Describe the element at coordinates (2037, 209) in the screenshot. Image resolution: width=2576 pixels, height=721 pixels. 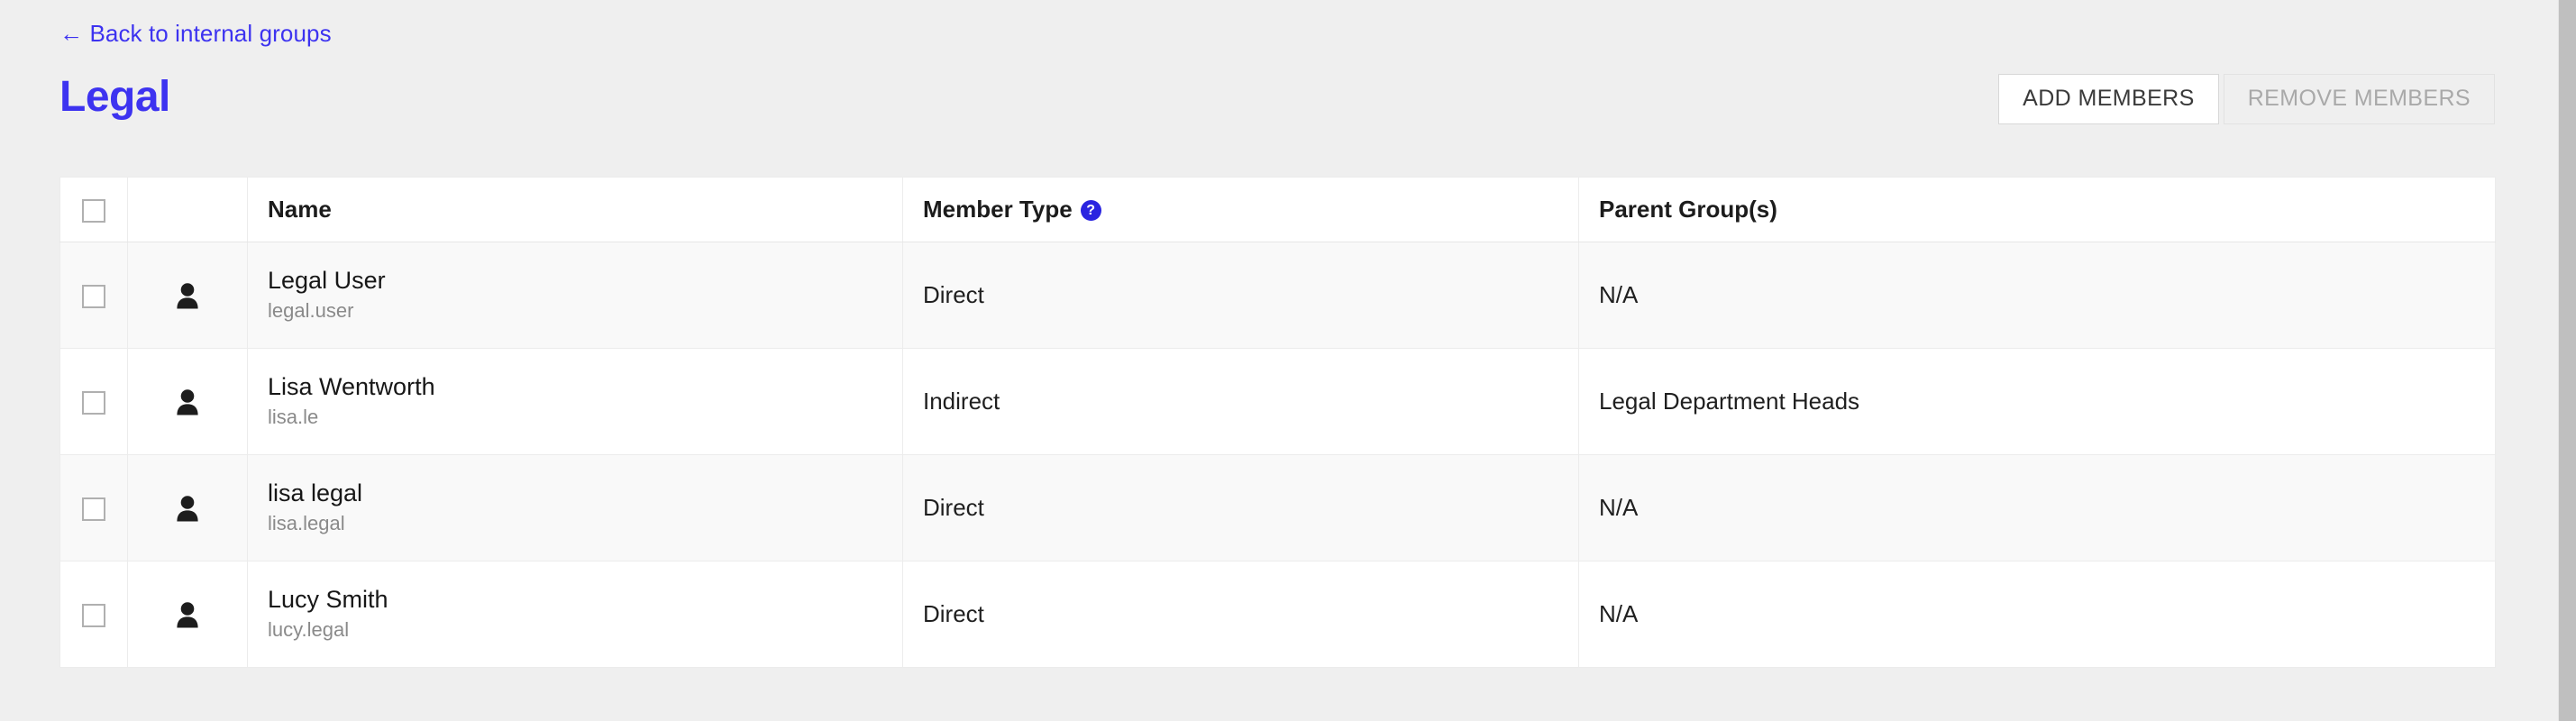
I see `parent-groups-header-cell: Parent Group(s)` at that location.